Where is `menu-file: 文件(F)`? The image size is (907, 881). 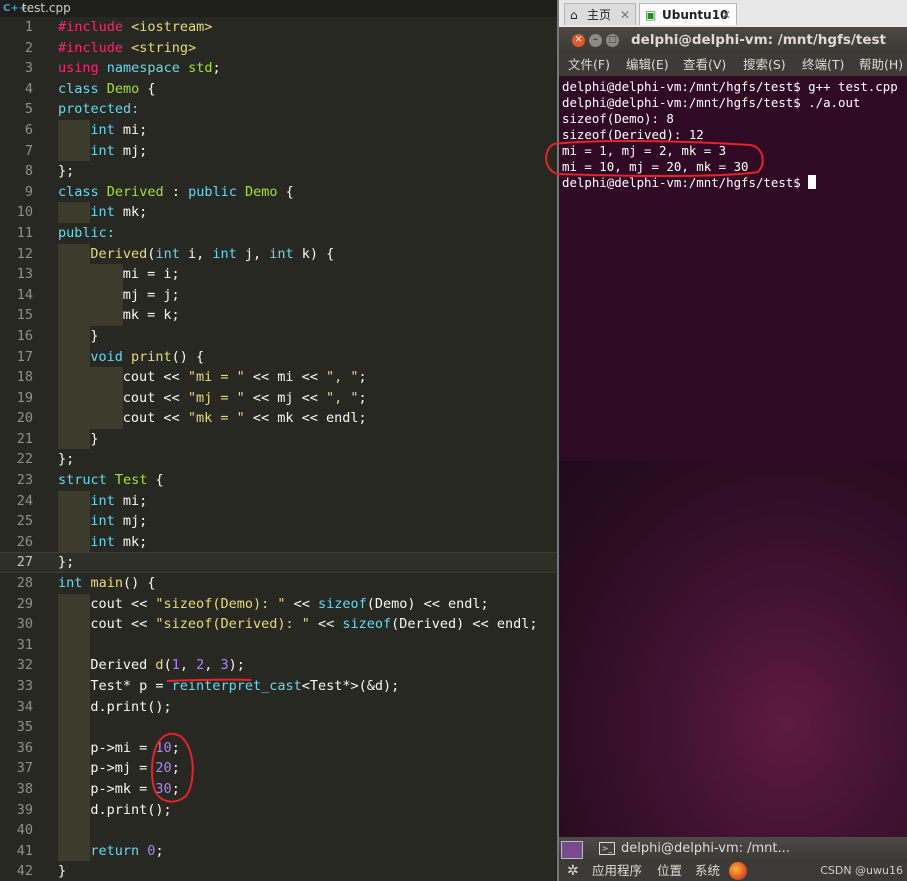
menu-file: 文件(F) is located at coordinates (589, 64).